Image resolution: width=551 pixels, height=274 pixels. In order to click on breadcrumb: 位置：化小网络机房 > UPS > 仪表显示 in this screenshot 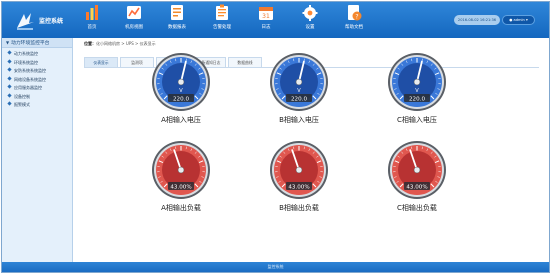, I will do `click(120, 43)`.